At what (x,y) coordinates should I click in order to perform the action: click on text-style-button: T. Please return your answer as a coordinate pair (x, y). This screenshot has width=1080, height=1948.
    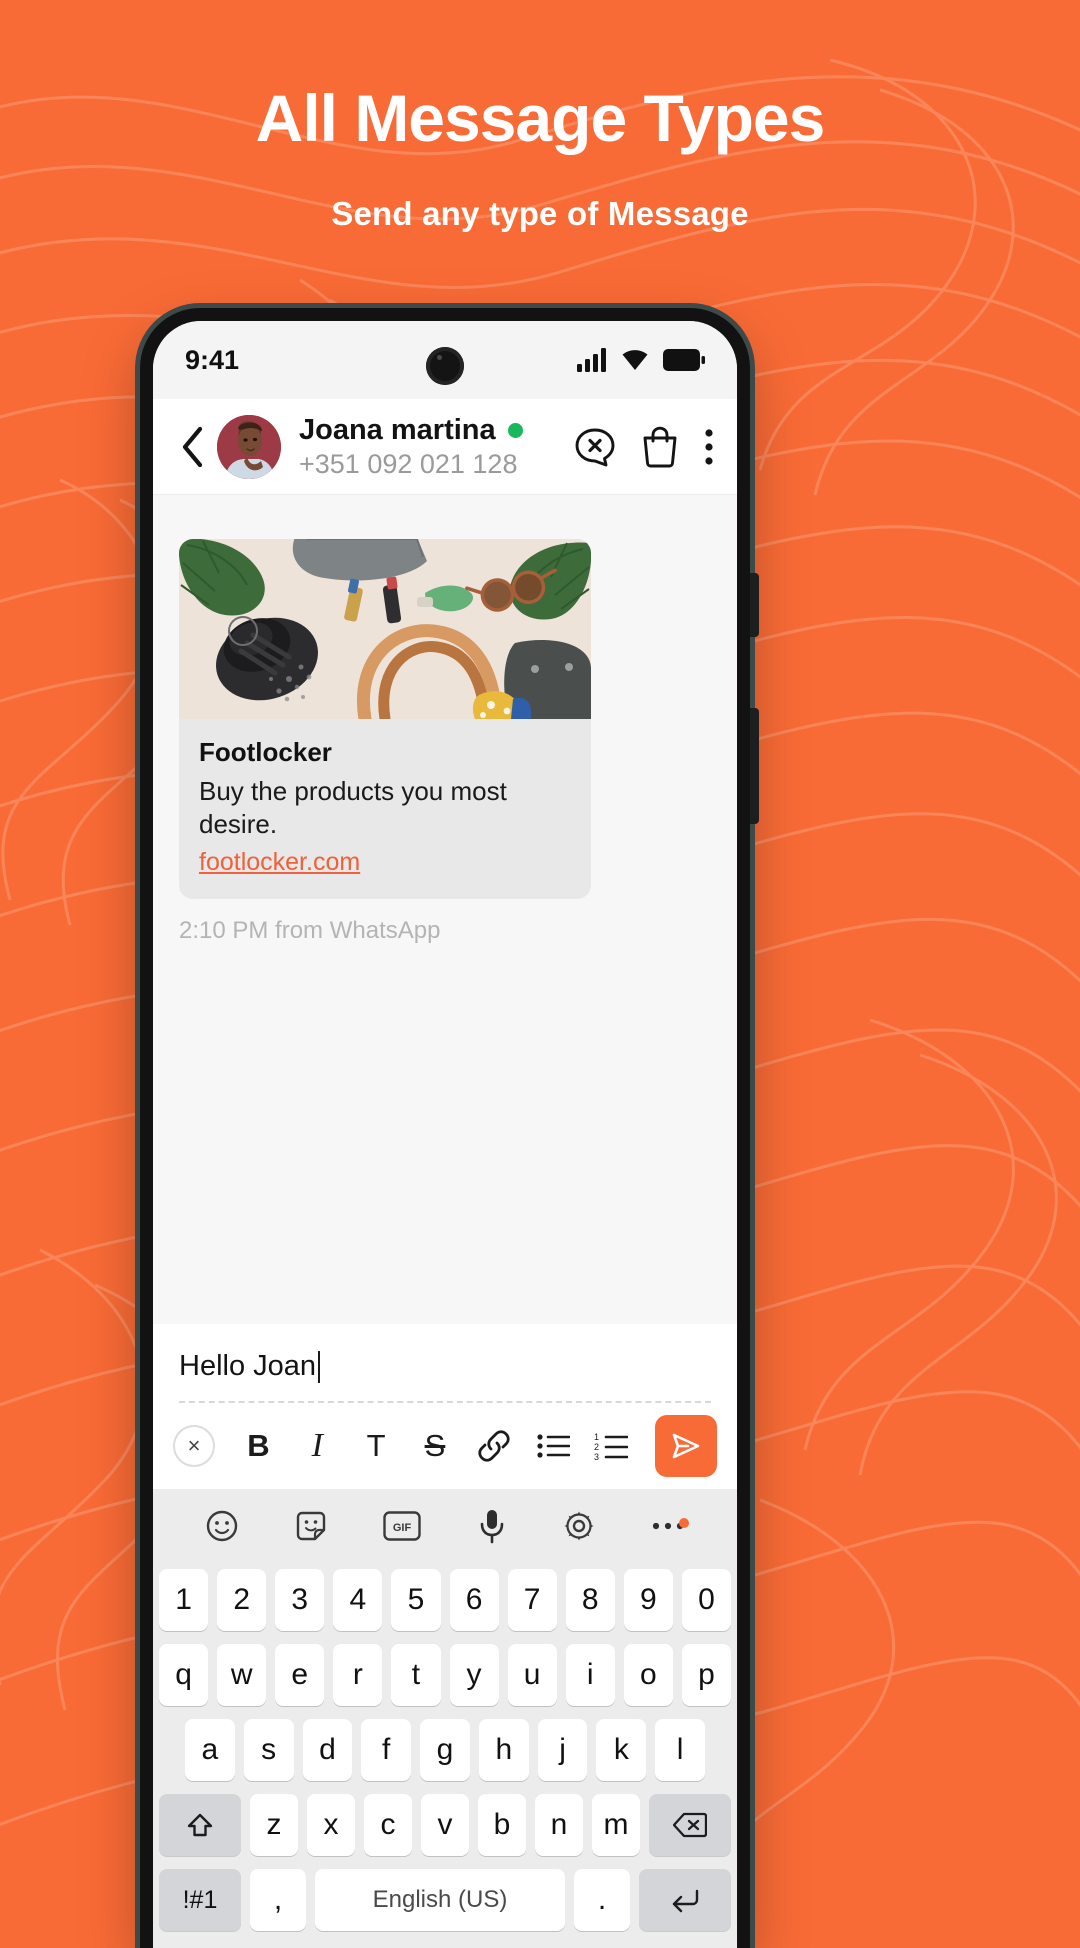
    Looking at the image, I should click on (376, 1446).